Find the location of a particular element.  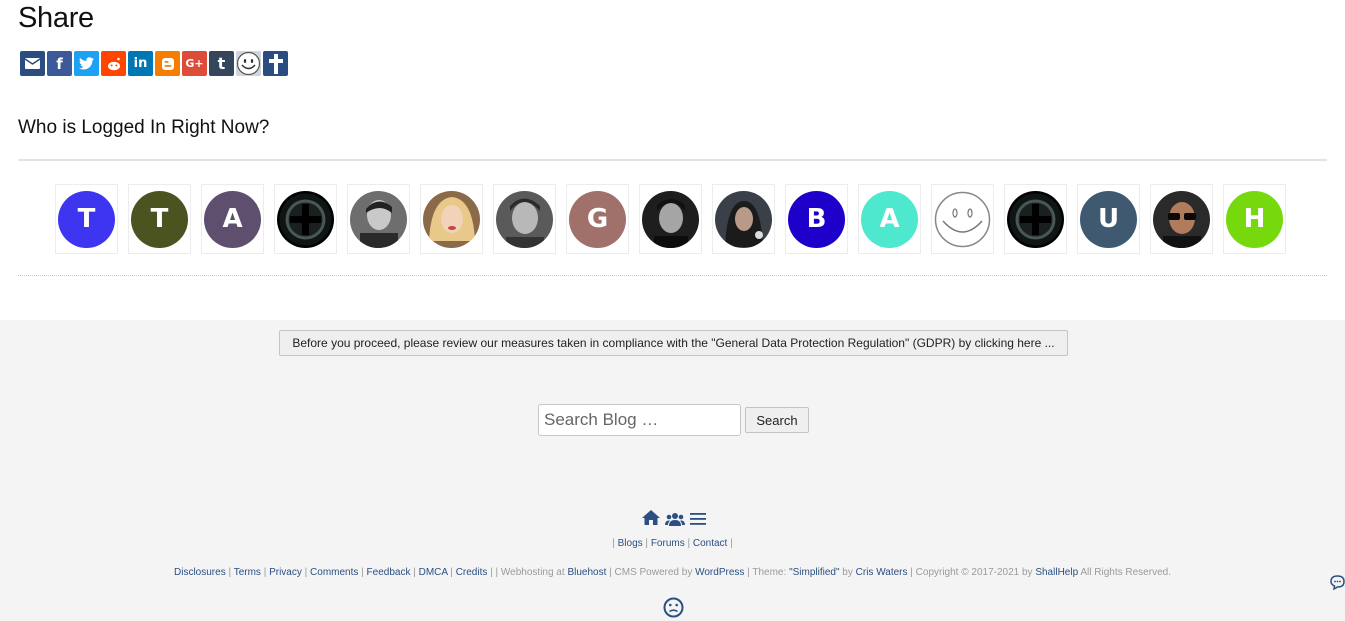

email-share-button is located at coordinates (32, 63).